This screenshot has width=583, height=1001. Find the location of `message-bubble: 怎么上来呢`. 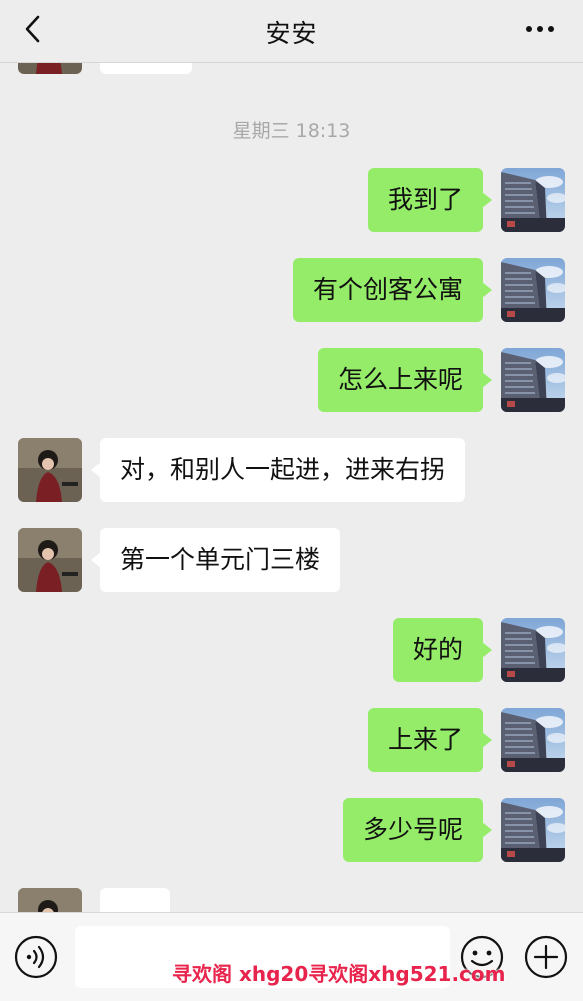

message-bubble: 怎么上来呢 is located at coordinates (405, 380).